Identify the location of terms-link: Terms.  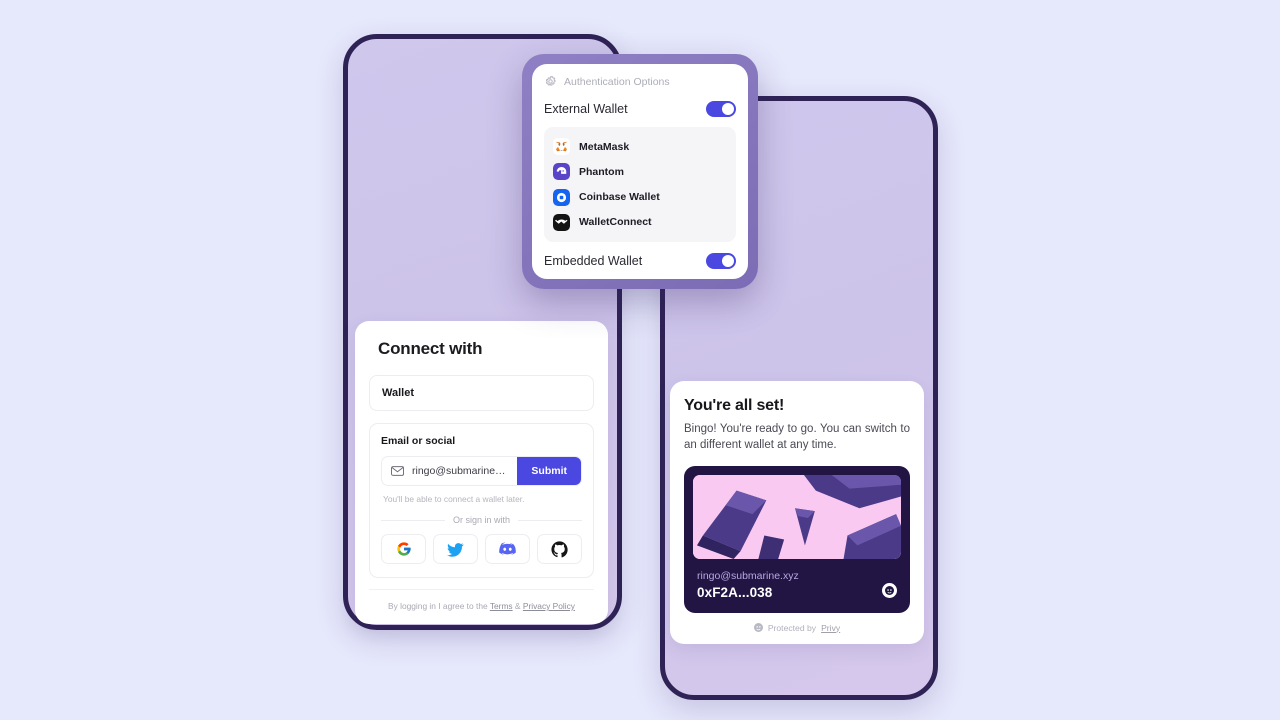
(501, 606).